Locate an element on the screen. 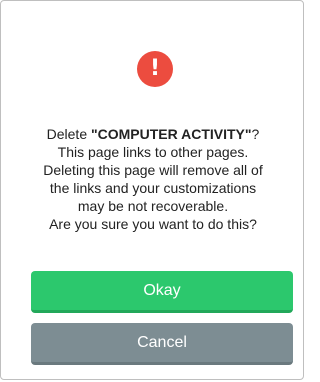  okay-button: Okay is located at coordinates (162, 292).